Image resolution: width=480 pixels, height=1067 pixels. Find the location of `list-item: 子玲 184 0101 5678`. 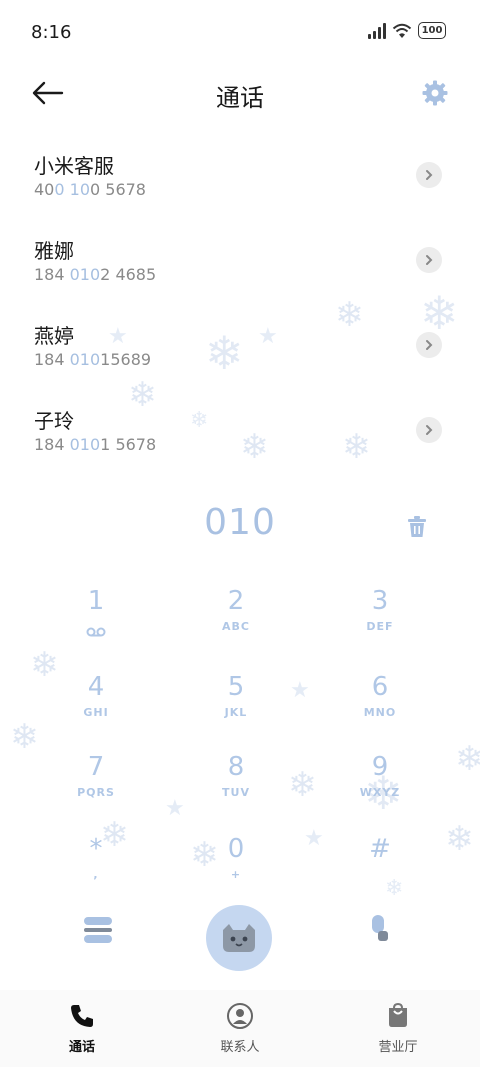

list-item: 子玲 184 0101 5678 is located at coordinates (240, 435).